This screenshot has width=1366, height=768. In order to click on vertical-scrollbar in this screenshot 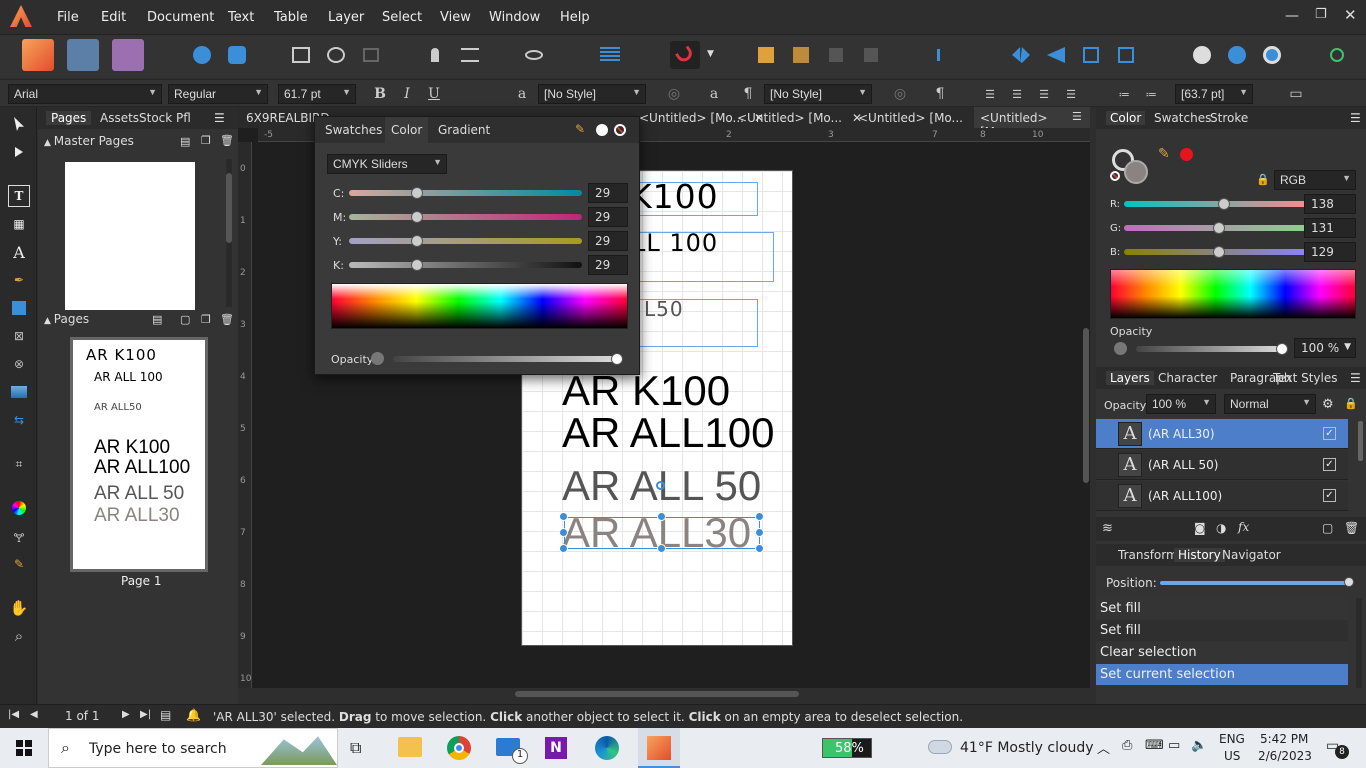, I will do `click(1086, 405)`.